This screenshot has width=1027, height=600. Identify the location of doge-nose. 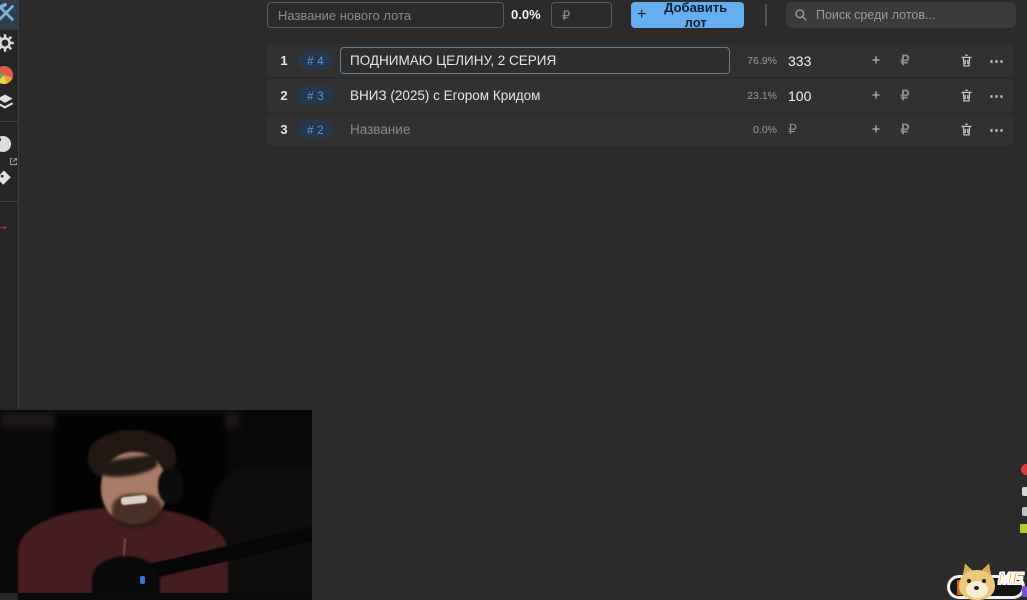
(976, 588).